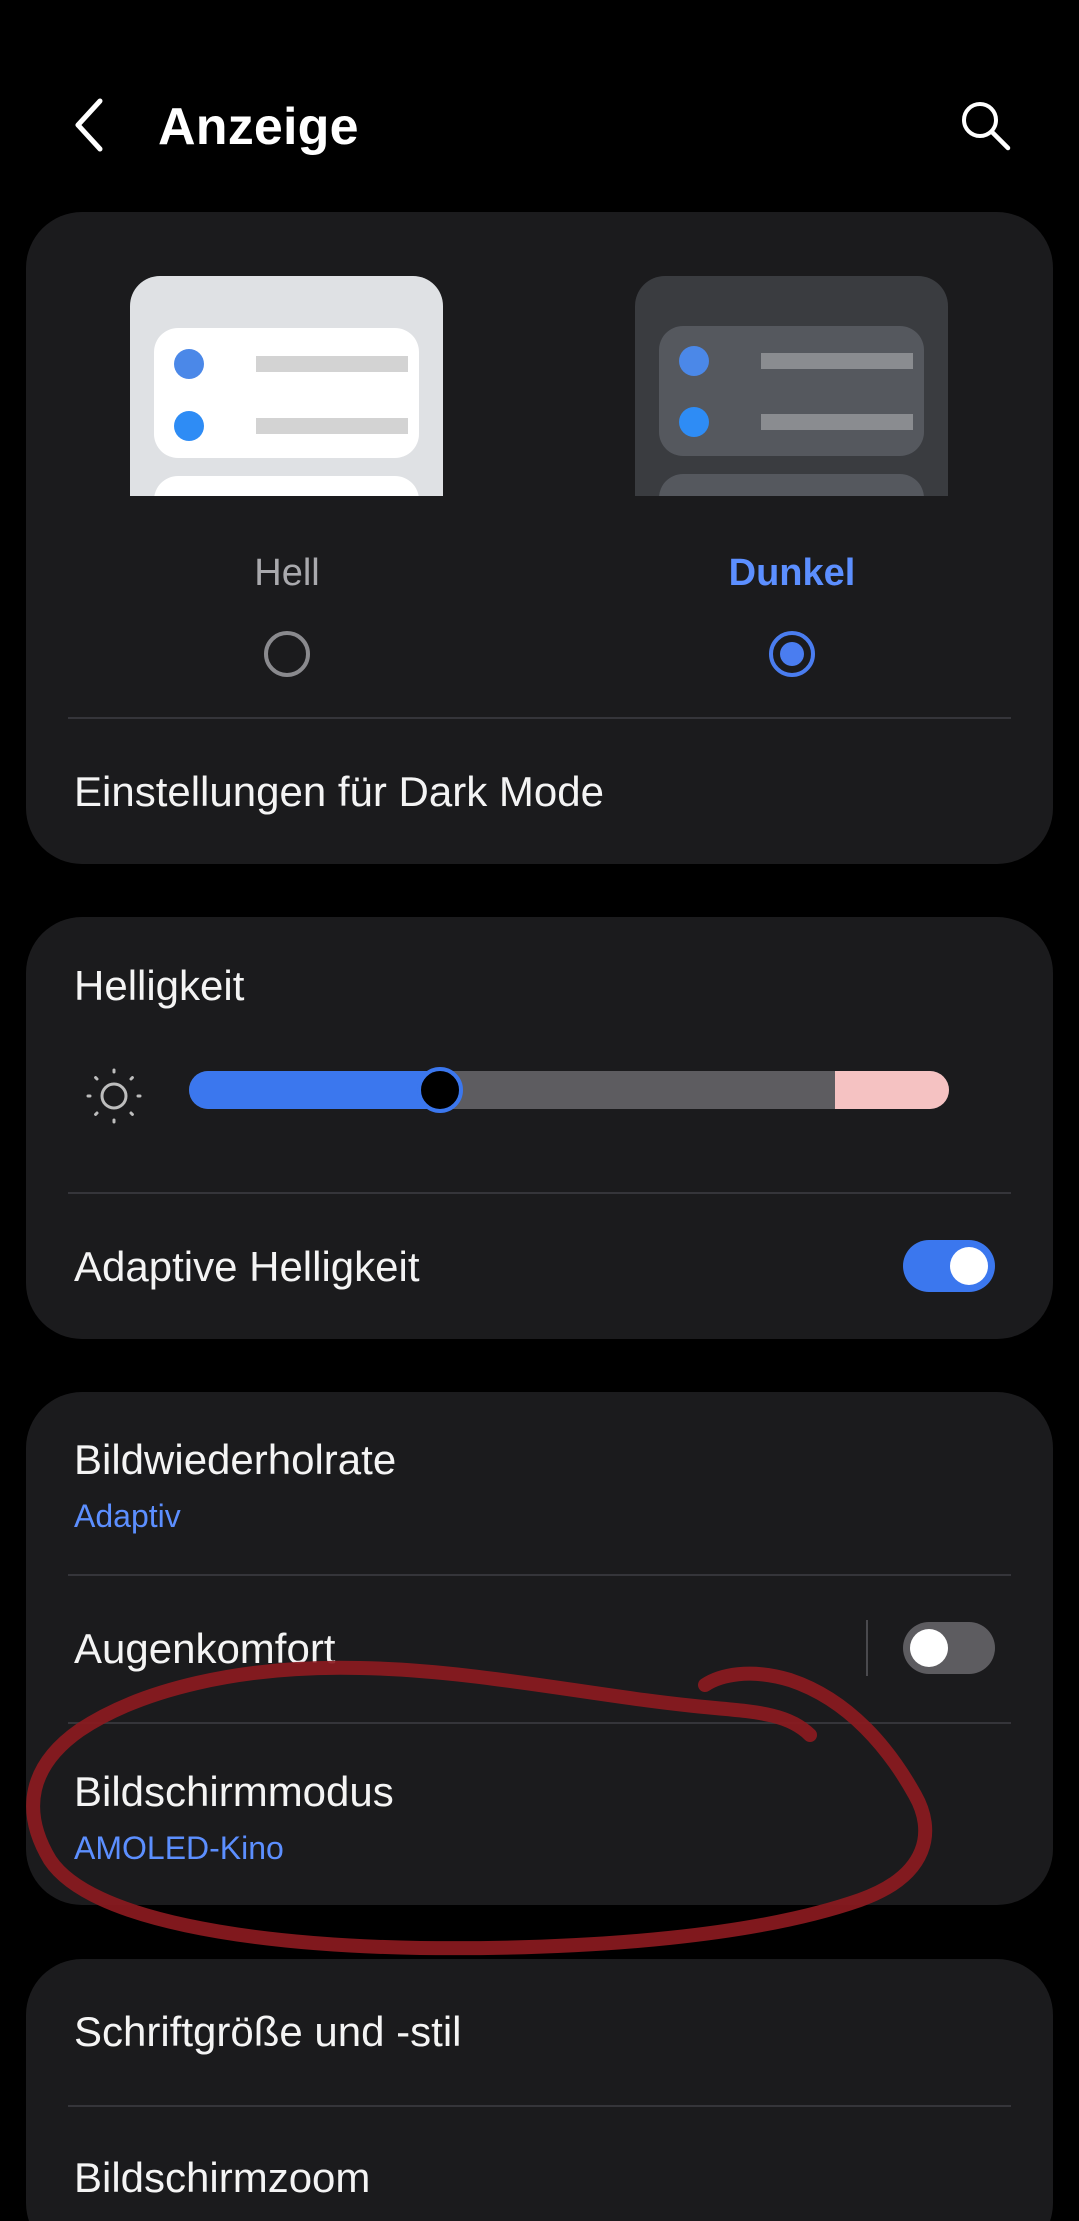 Image resolution: width=1079 pixels, height=2221 pixels. What do you see at coordinates (440, 1090) in the screenshot?
I see `brightness-slider-thumb` at bounding box center [440, 1090].